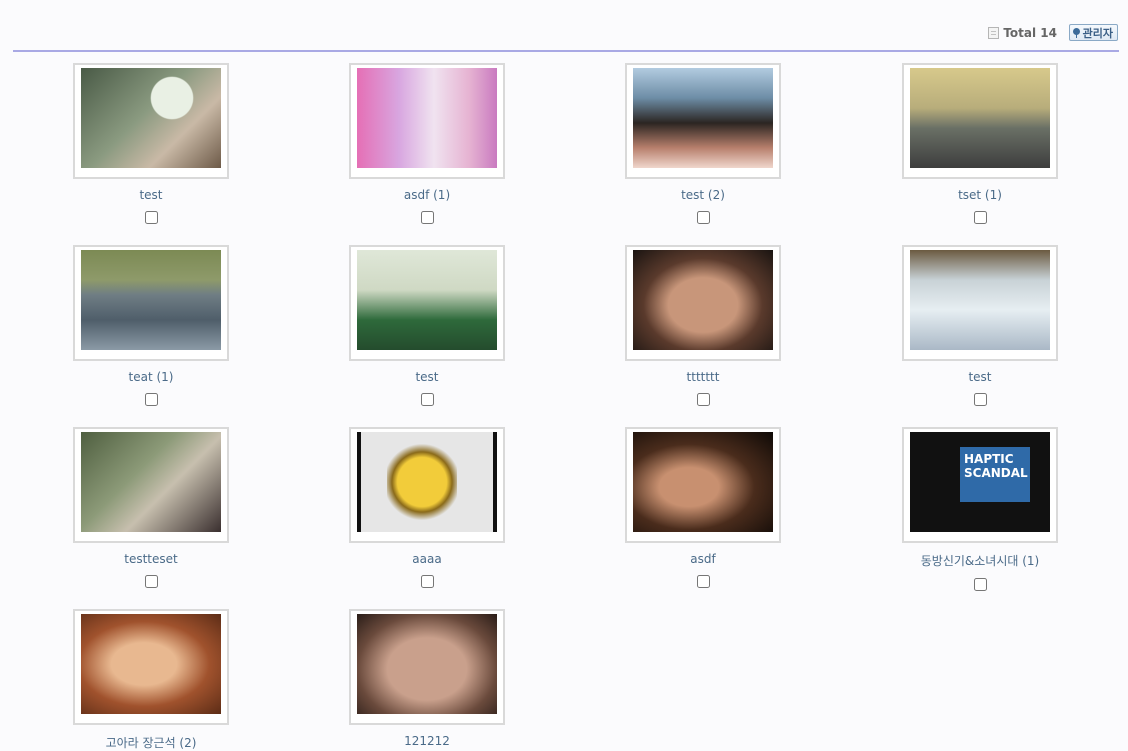 The height and width of the screenshot is (751, 1128). I want to click on total-count: Total 14, so click(1022, 33).